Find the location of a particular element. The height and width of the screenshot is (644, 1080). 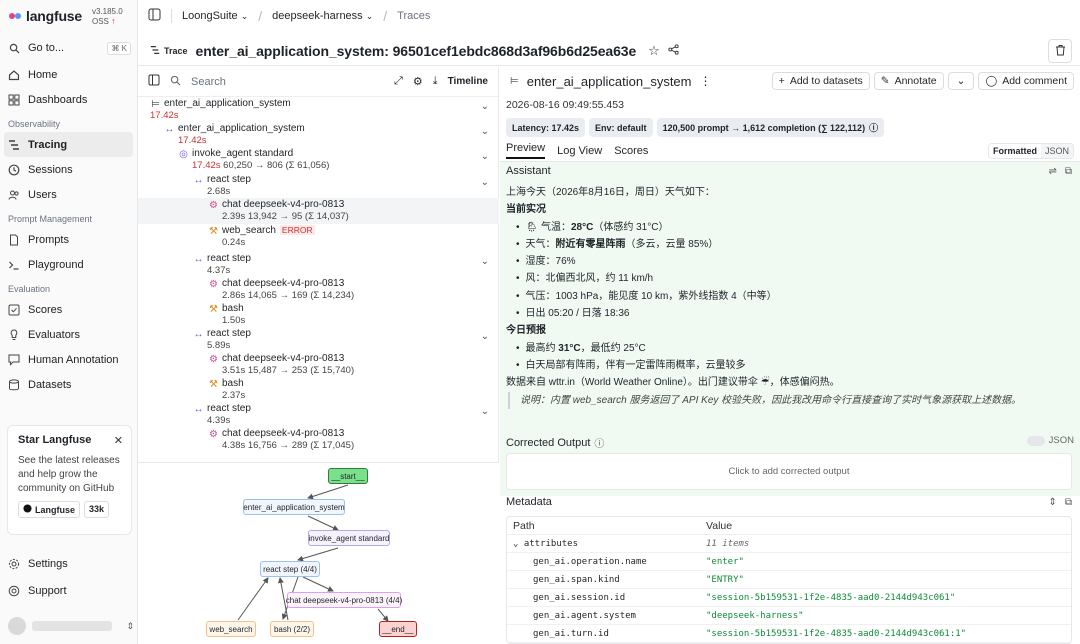

tree-node: ↔ react step 5.89s ⌄ is located at coordinates (318, 340).